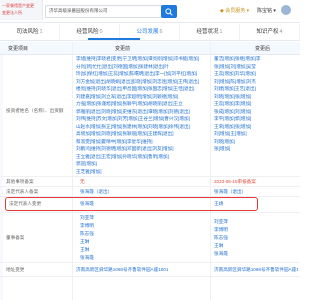  I want to click on tab-label: 司法风险, so click(27, 32).